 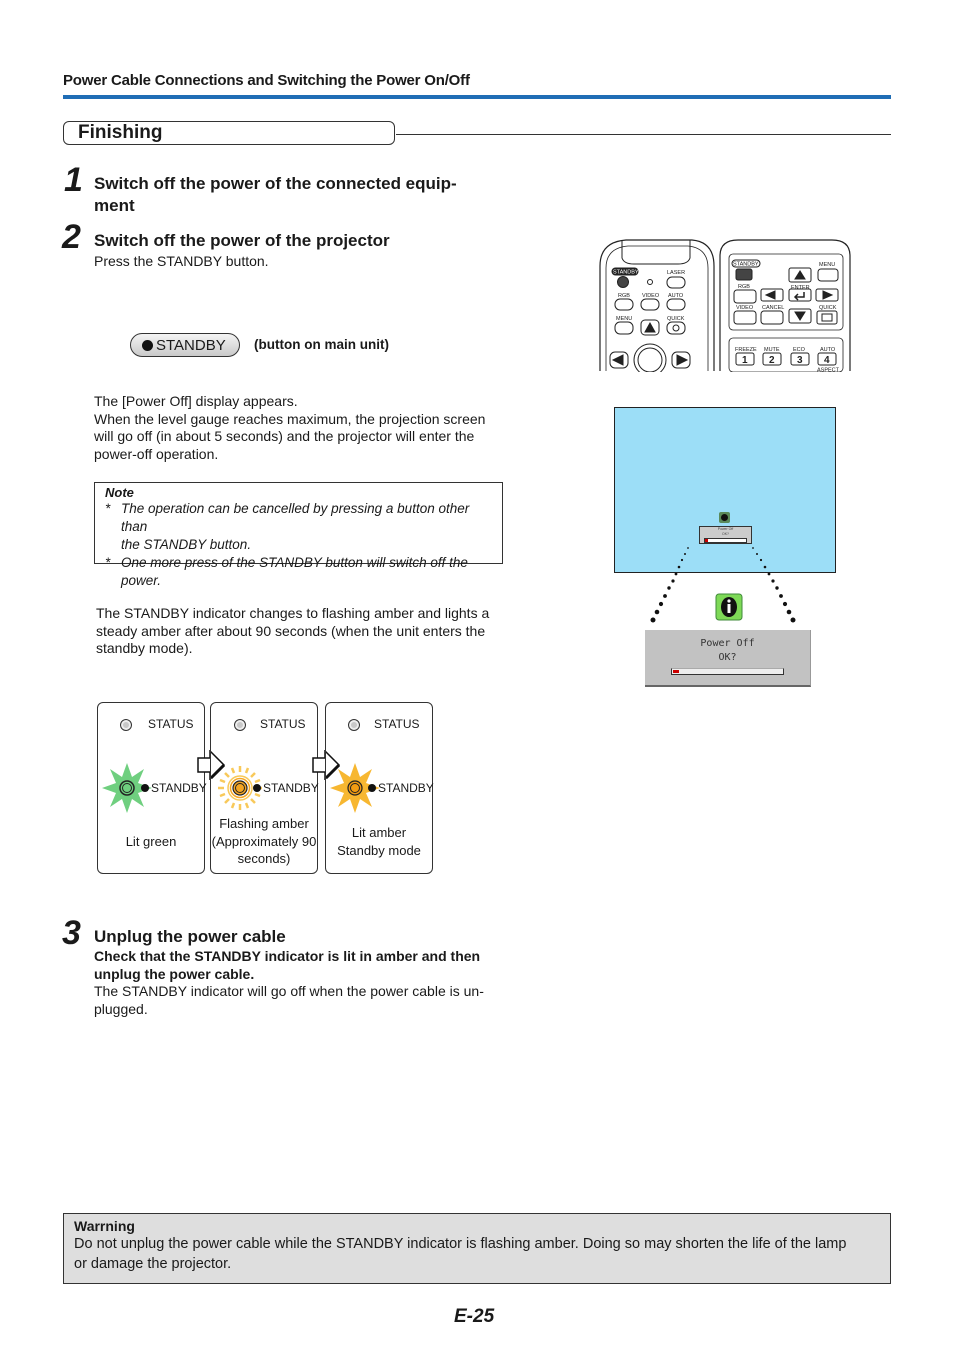 I want to click on caption-line: seconds), so click(x=264, y=858).